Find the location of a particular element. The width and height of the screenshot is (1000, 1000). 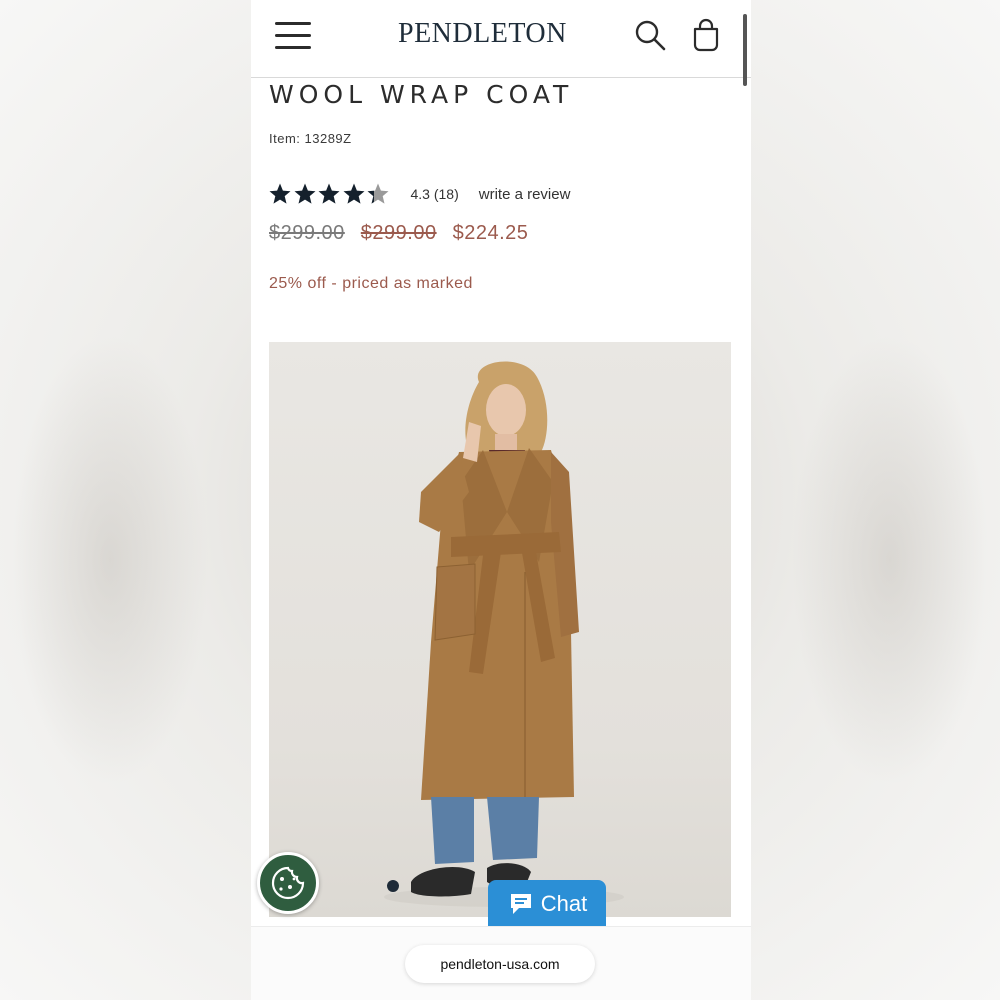

model-wearing-coat-illustration is located at coordinates (504, 634).